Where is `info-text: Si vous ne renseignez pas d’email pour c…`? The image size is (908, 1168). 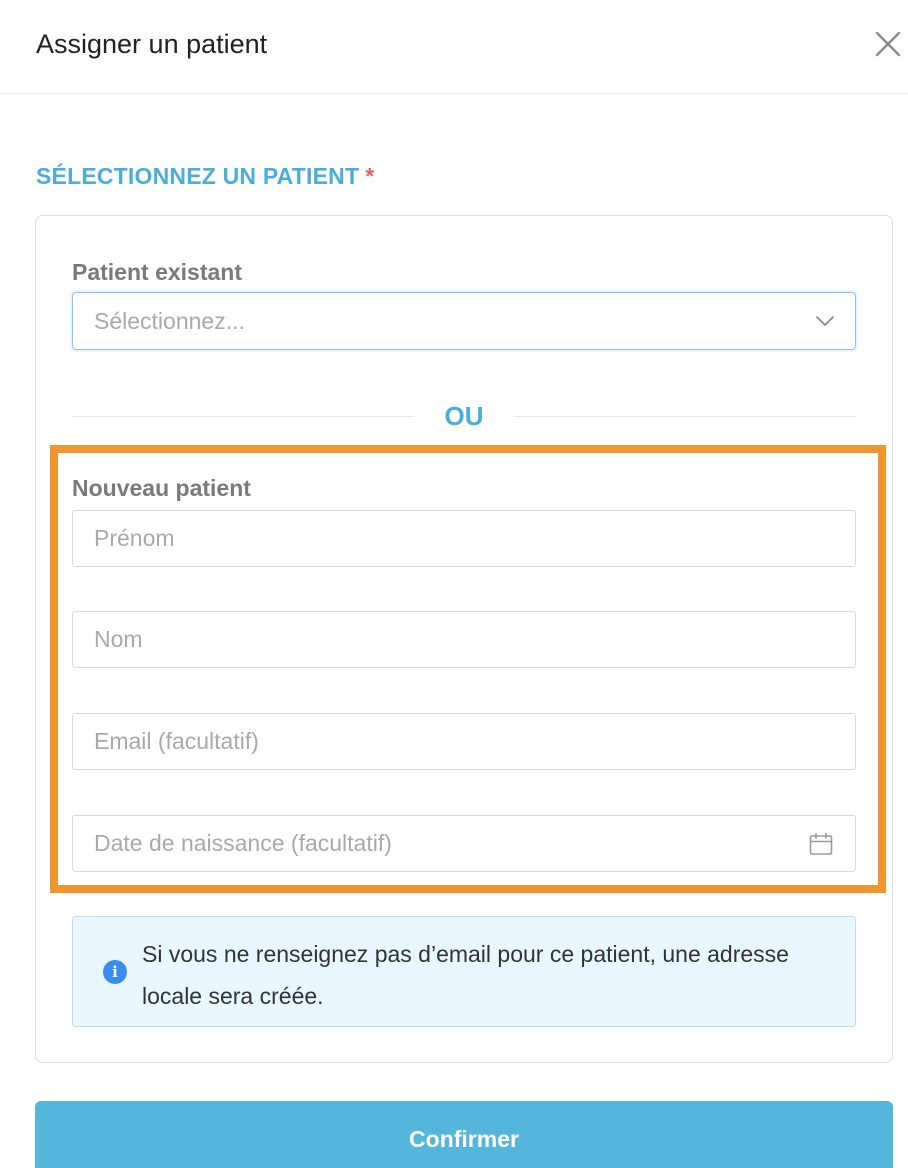 info-text: Si vous ne renseignez pas d’email pour c… is located at coordinates (465, 975).